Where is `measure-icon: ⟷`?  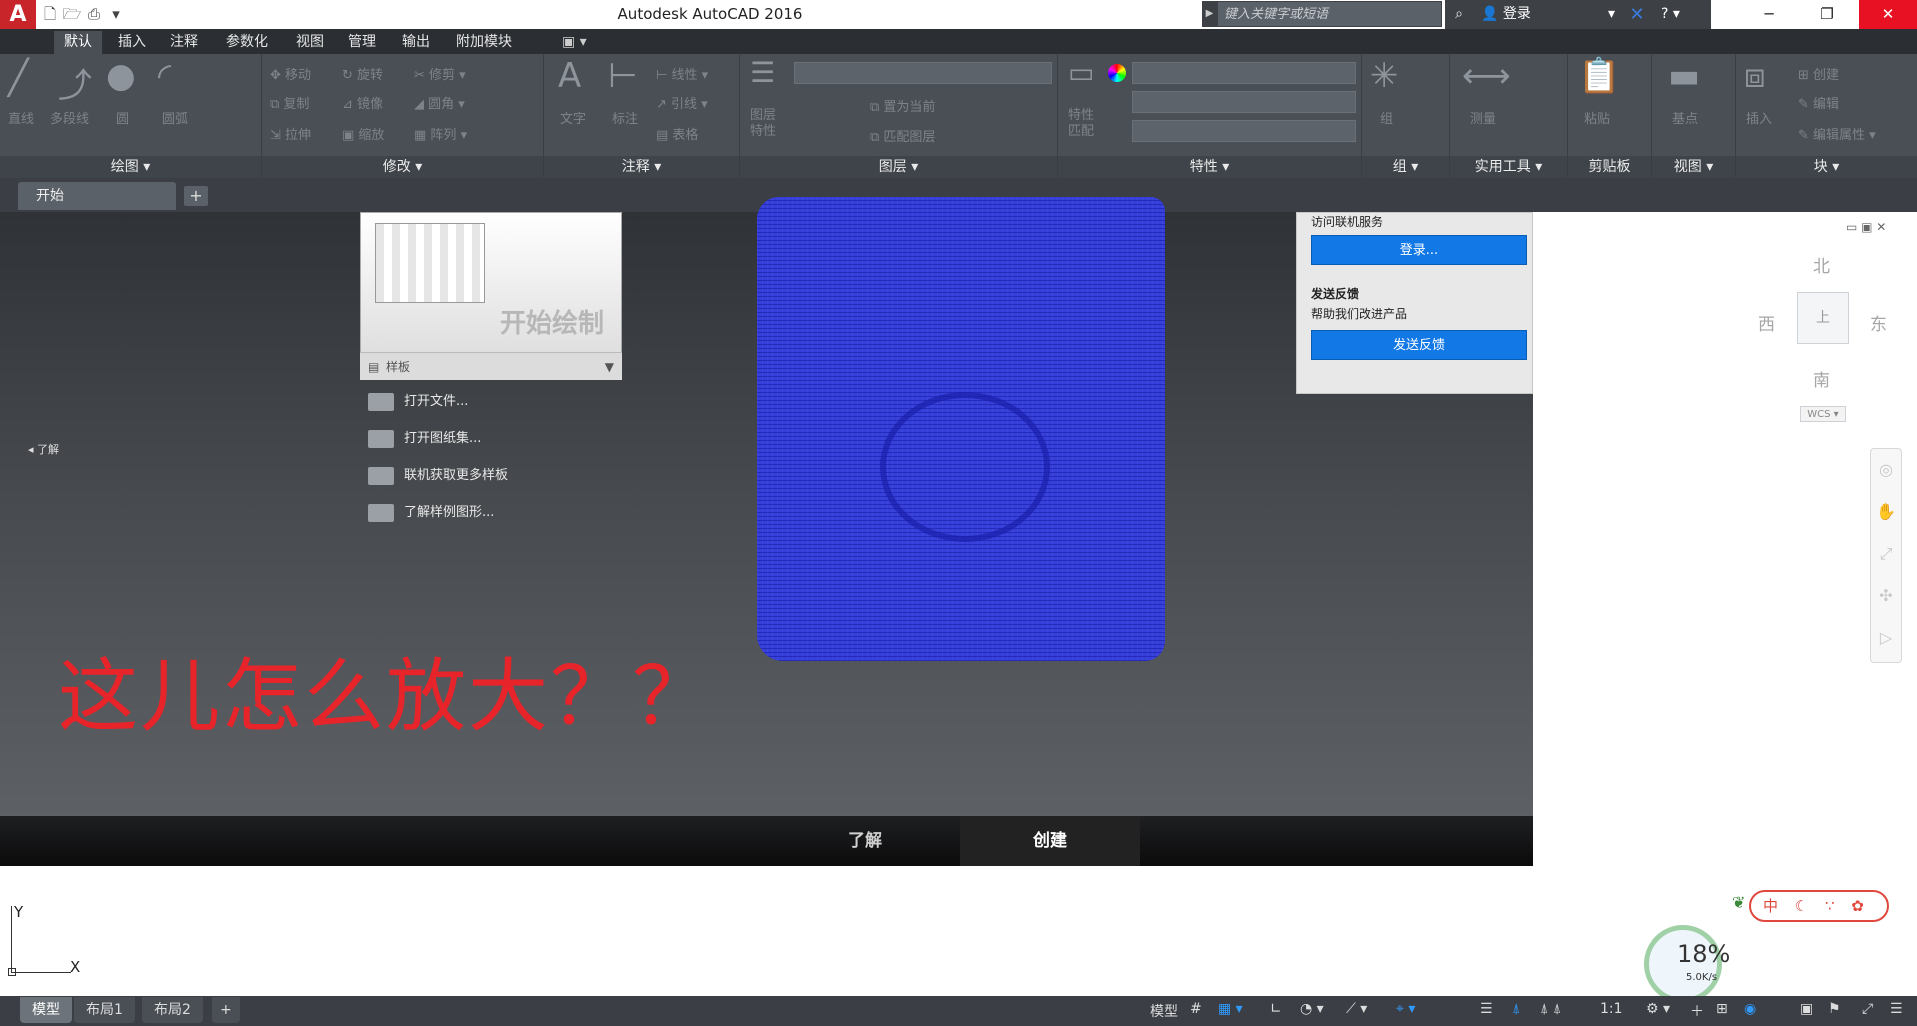
measure-icon: ⟷ is located at coordinates (1486, 76).